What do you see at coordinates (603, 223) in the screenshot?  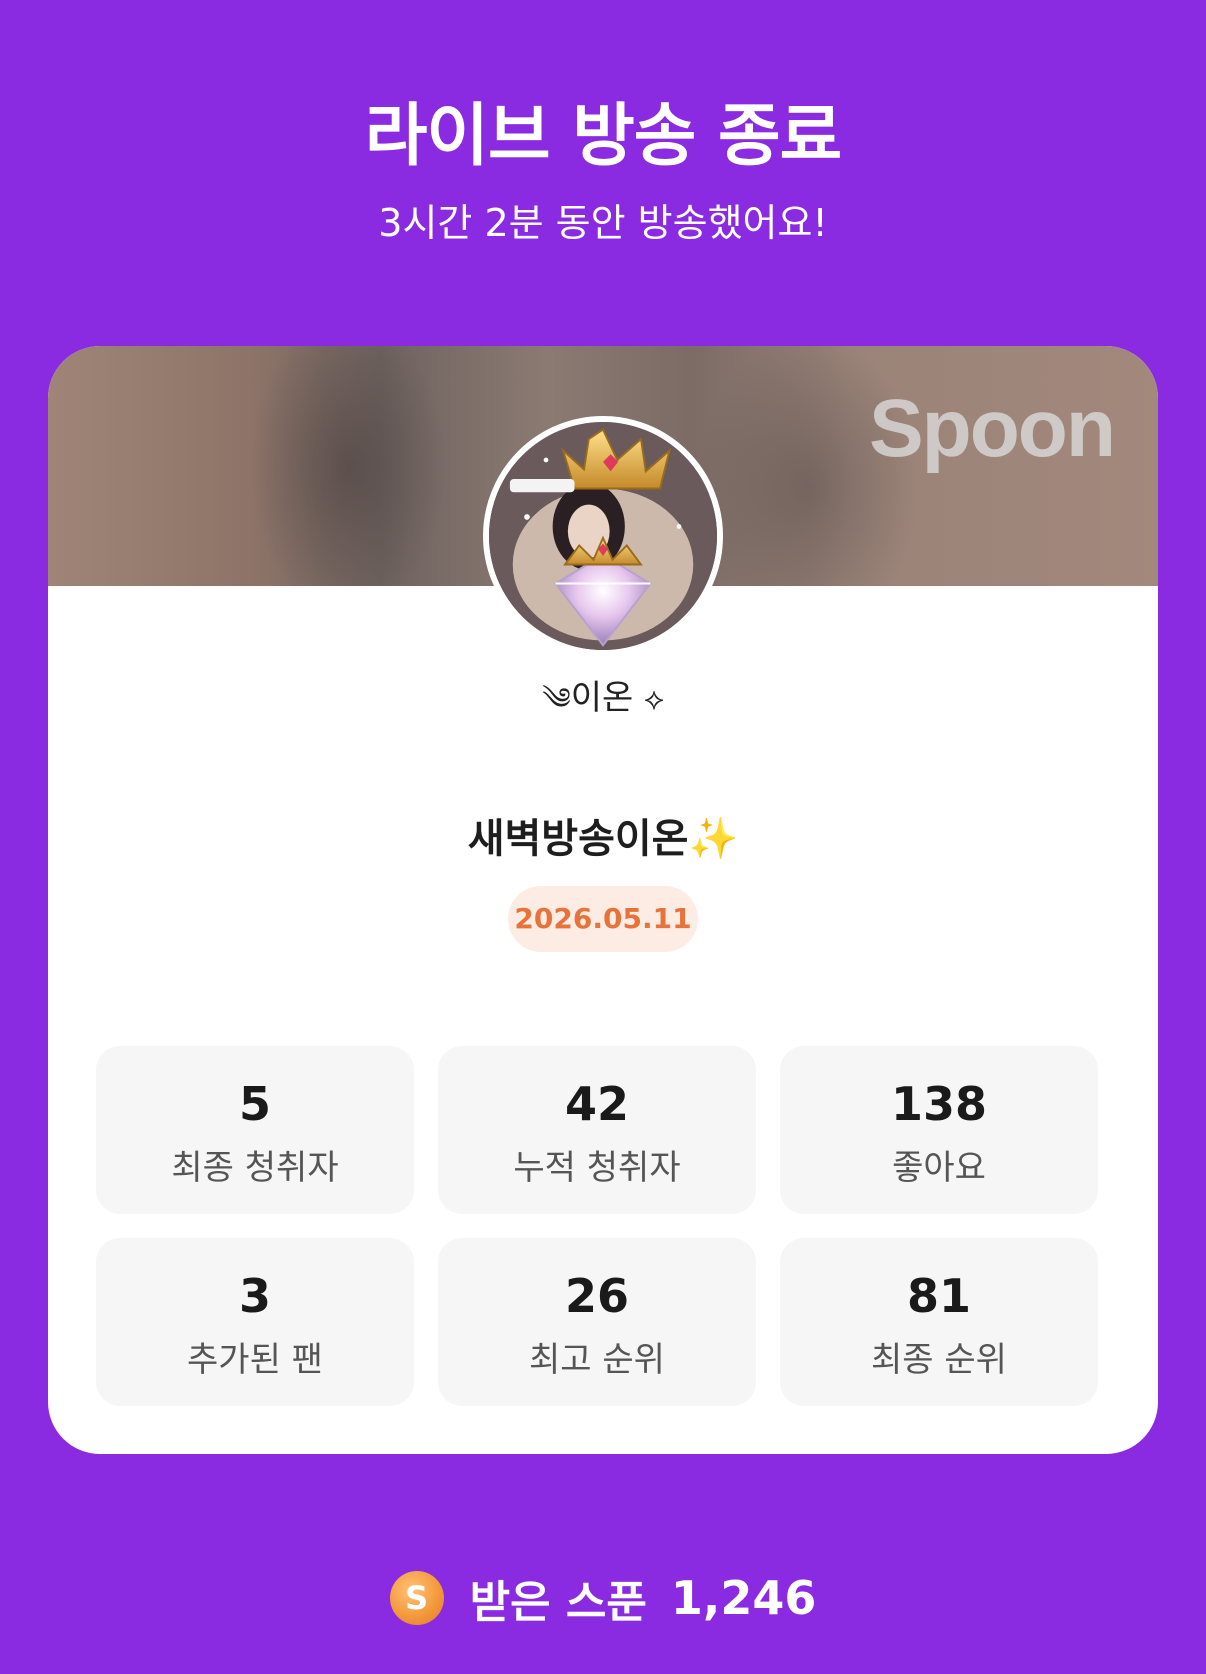 I see `broadcast-duration: 3시간 2분 동안 방송했어요!` at bounding box center [603, 223].